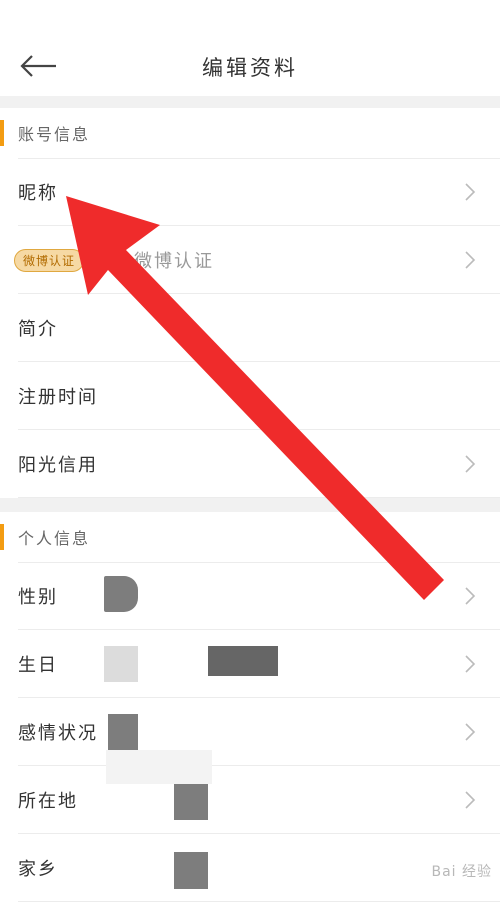 Image resolution: width=500 pixels, height=902 pixels. I want to click on watermark: Bai 经验, so click(461, 872).